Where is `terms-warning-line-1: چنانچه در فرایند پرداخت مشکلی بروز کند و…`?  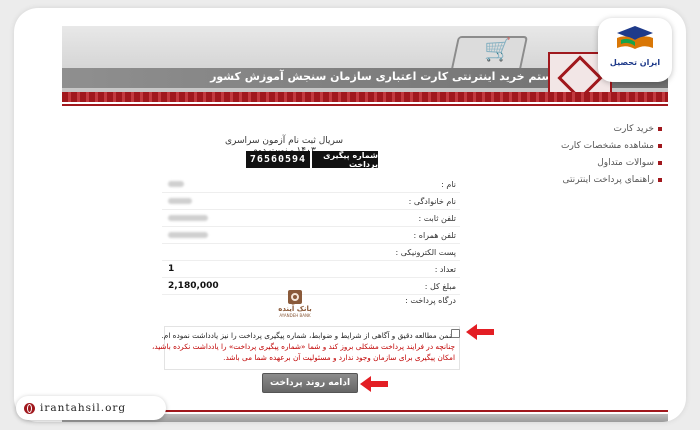
terms-warning-line-1: چنانچه در فرایند پرداخت مشکلی بروز کند و… is located at coordinates (303, 346).